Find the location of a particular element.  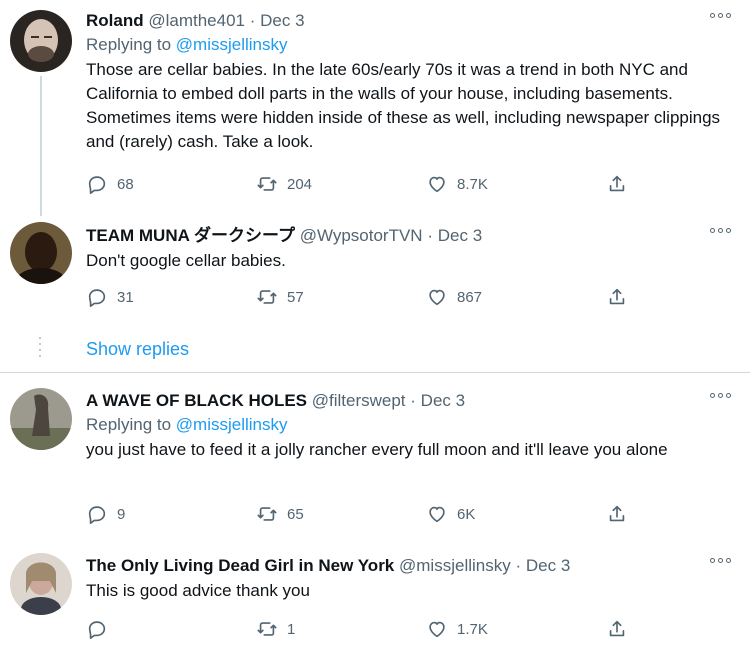

reply-button: 9 is located at coordinates (105, 514).